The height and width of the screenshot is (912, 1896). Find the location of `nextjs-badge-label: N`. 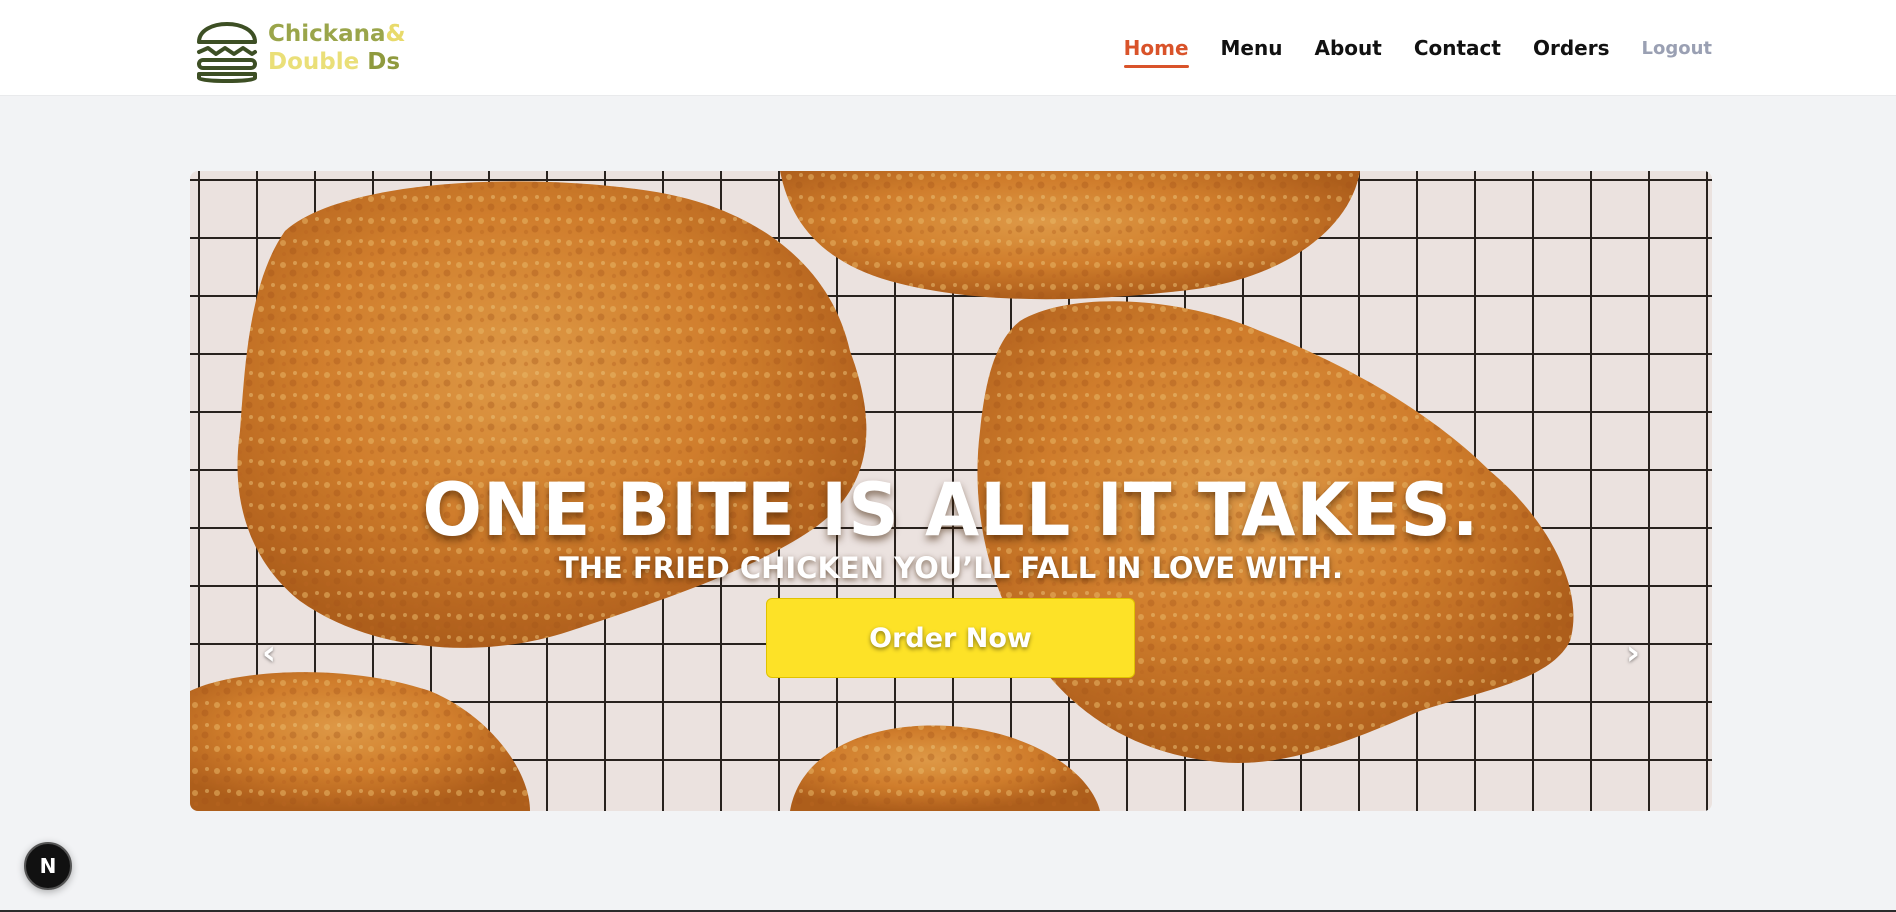

nextjs-badge-label: N is located at coordinates (48, 866).